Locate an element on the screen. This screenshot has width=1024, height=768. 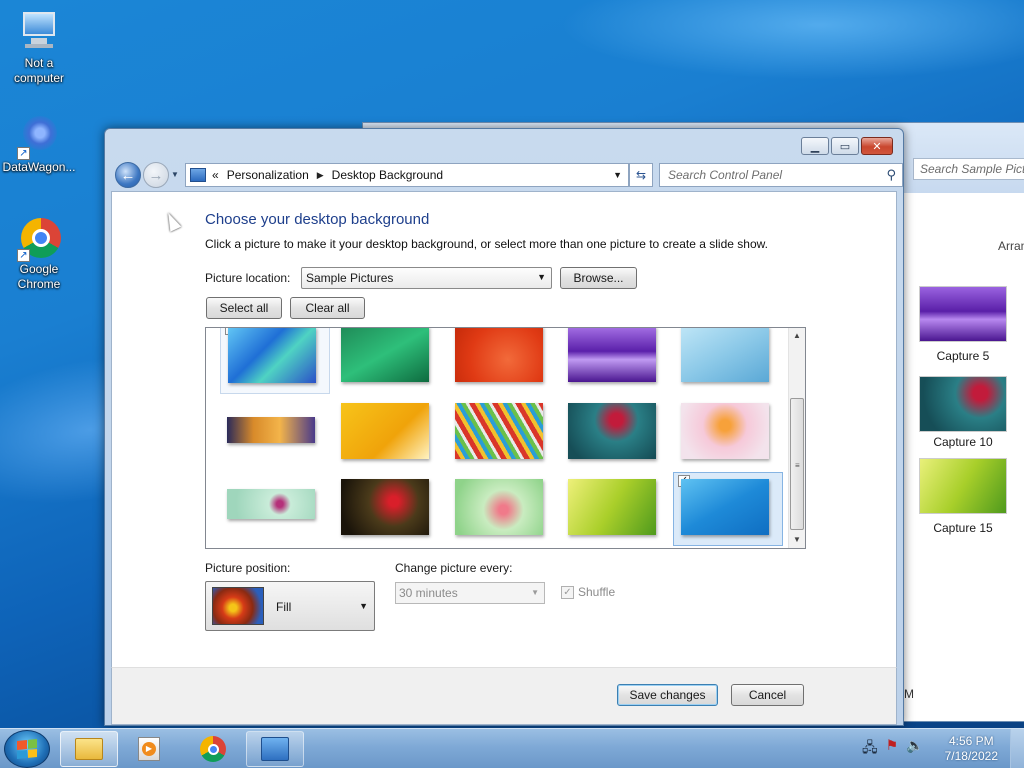
desktop-icon-label: Chrome is located at coordinates (39, 284).